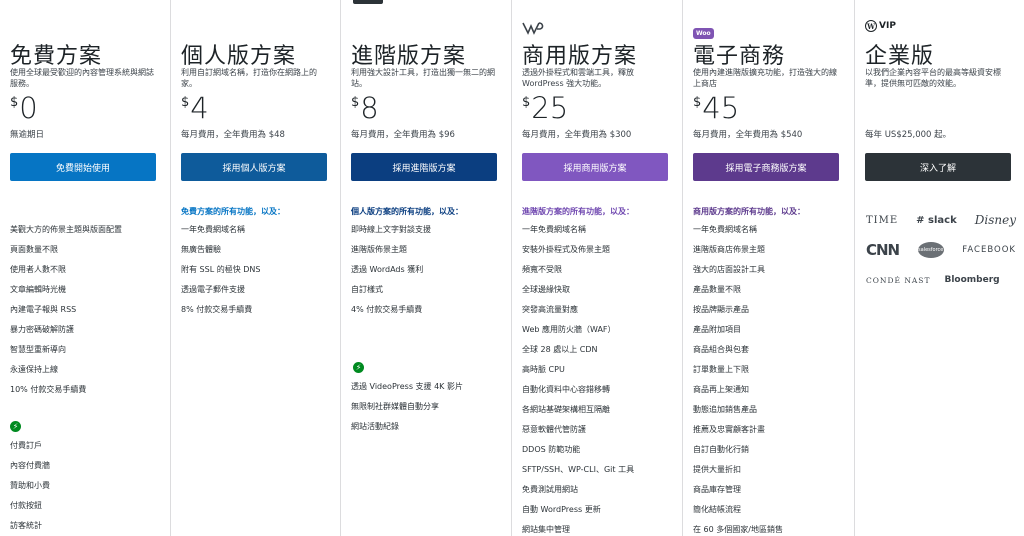 This screenshot has height=536, width=1024. Describe the element at coordinates (367, 289) in the screenshot. I see `feature-item: 自訂樣式` at that location.